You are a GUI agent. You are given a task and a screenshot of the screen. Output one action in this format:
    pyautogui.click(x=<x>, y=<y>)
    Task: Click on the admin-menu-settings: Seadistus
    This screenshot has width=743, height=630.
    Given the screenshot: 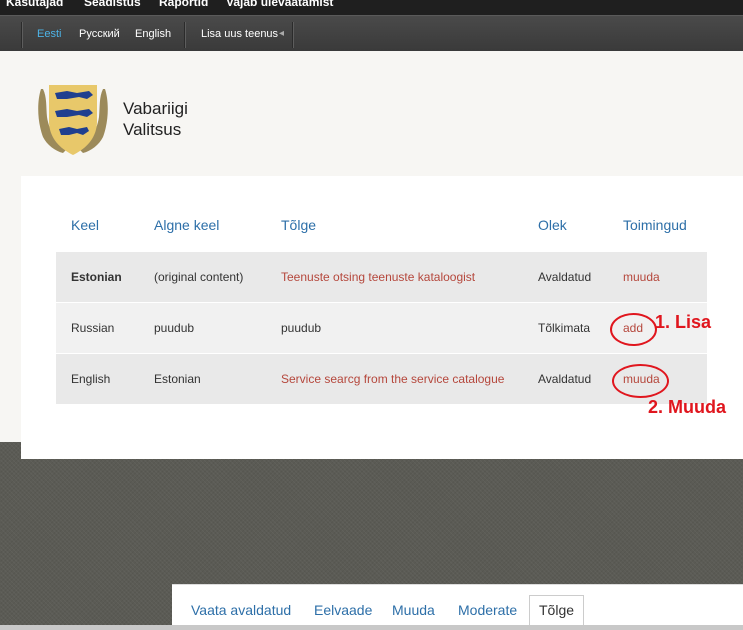 What is the action you would take?
    pyautogui.click(x=112, y=4)
    